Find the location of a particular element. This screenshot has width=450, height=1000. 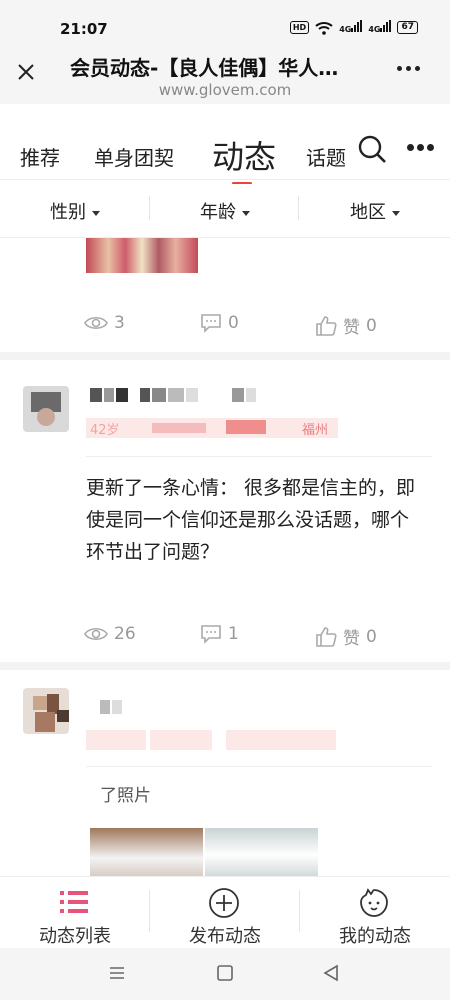

location-tag: 福州 is located at coordinates (315, 430).